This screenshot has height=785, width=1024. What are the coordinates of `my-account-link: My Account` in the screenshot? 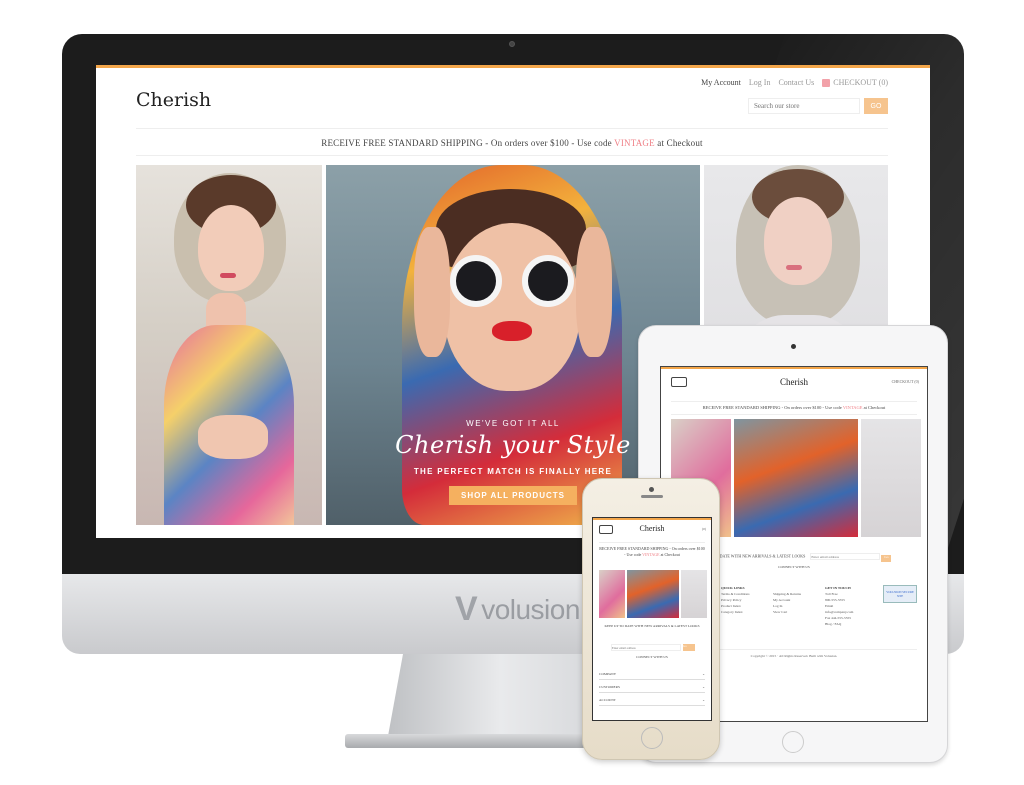 It's located at (721, 82).